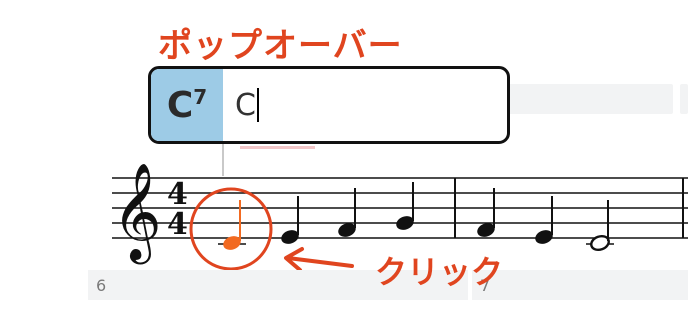 This screenshot has height=310, width=688. What do you see at coordinates (319, 258) in the screenshot?
I see `click-arrow-icon` at bounding box center [319, 258].